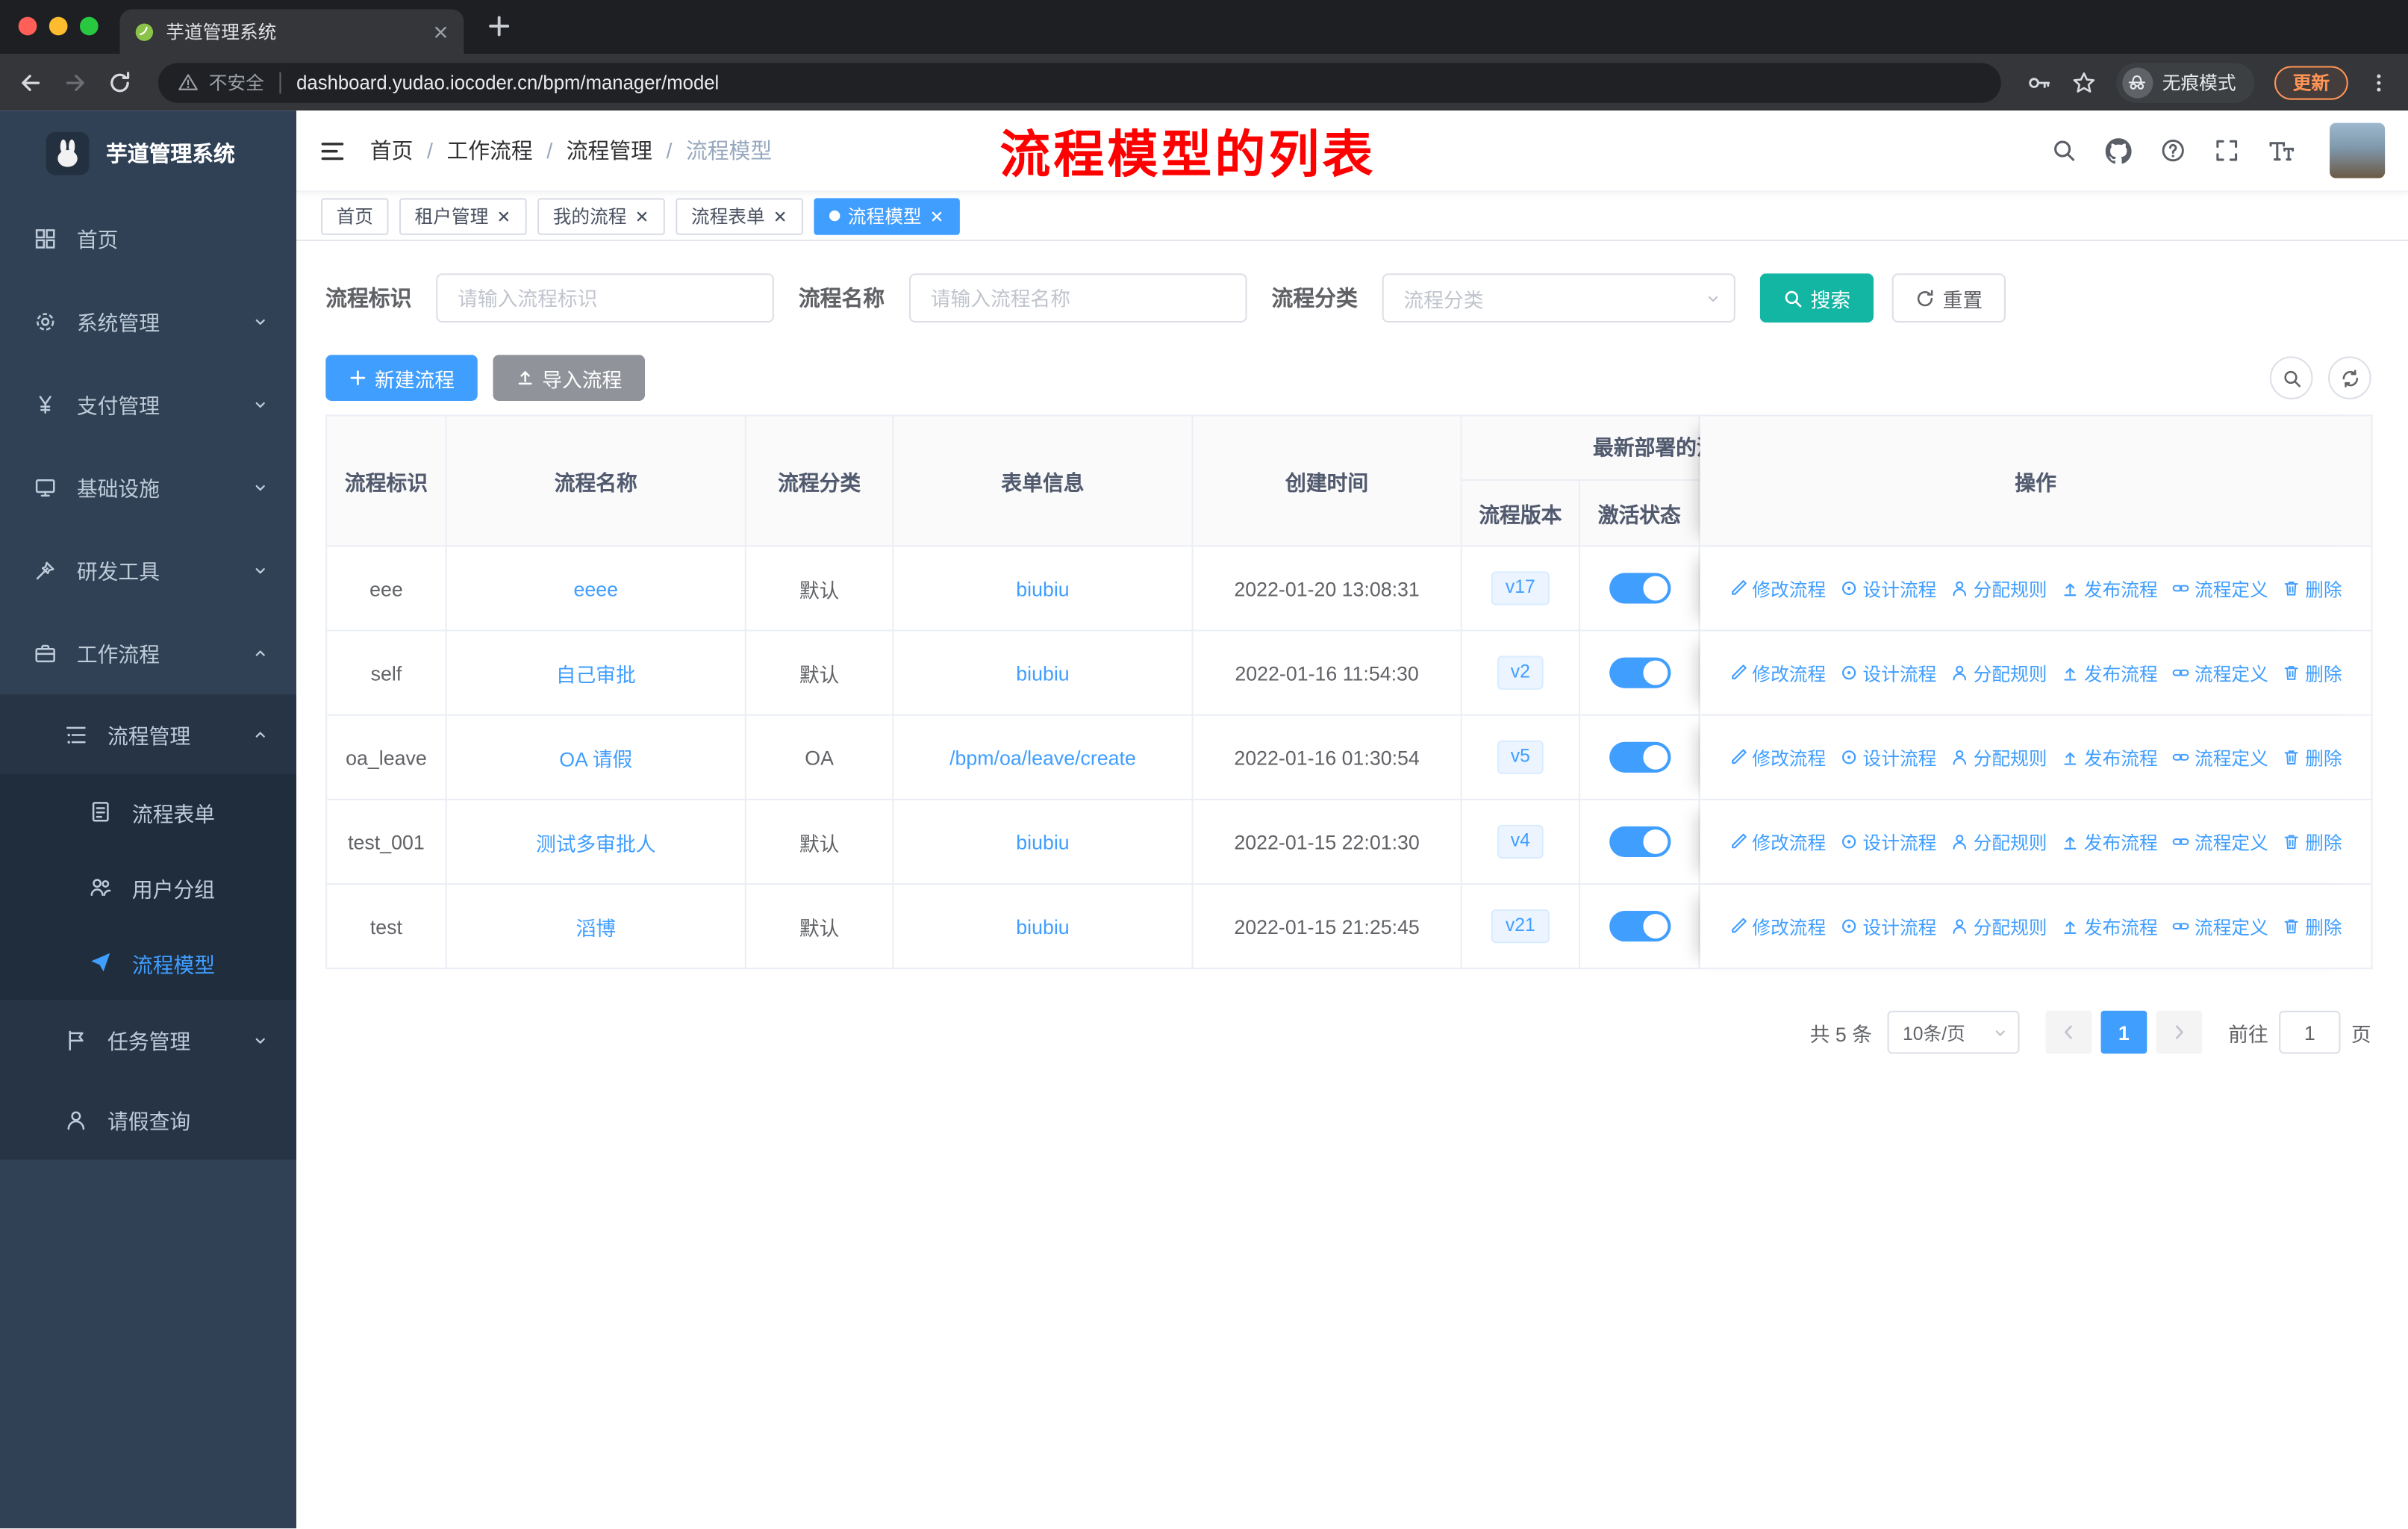 The width and height of the screenshot is (2408, 1529). What do you see at coordinates (2358, 150) in the screenshot?
I see `user-avatar` at bounding box center [2358, 150].